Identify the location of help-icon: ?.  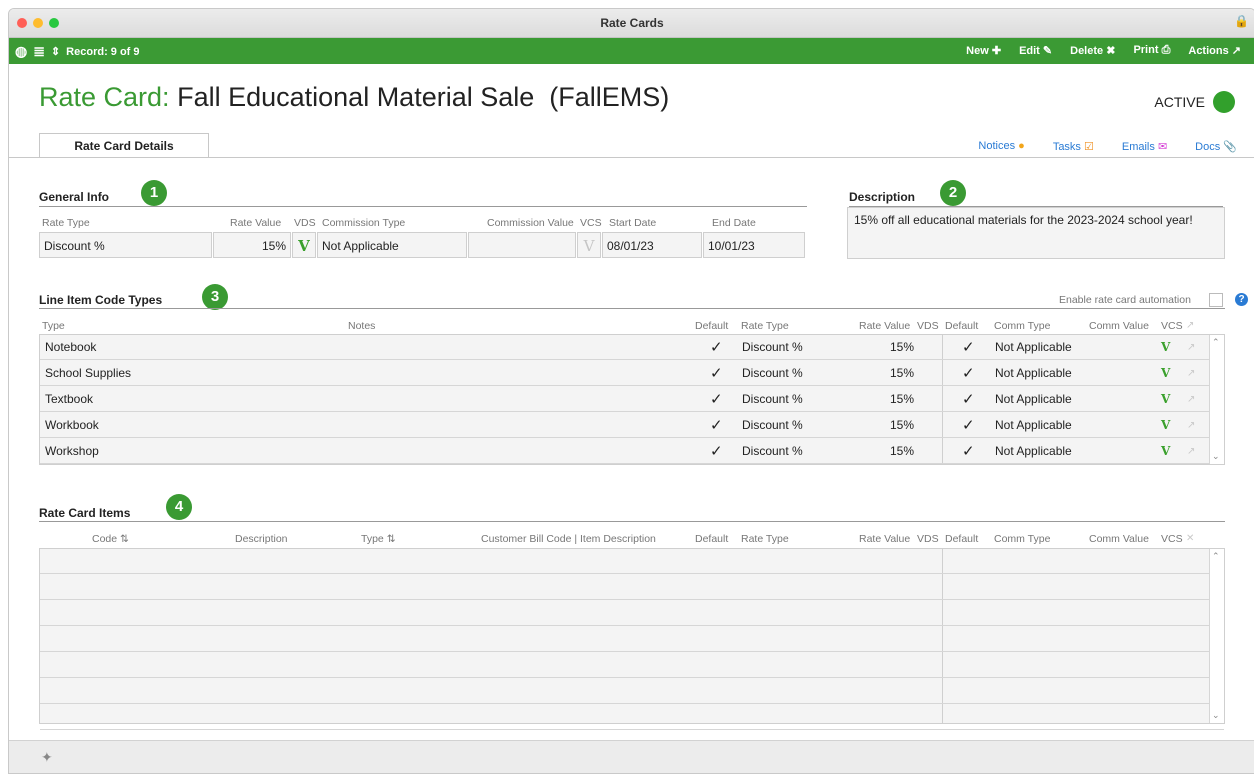
(1241, 299).